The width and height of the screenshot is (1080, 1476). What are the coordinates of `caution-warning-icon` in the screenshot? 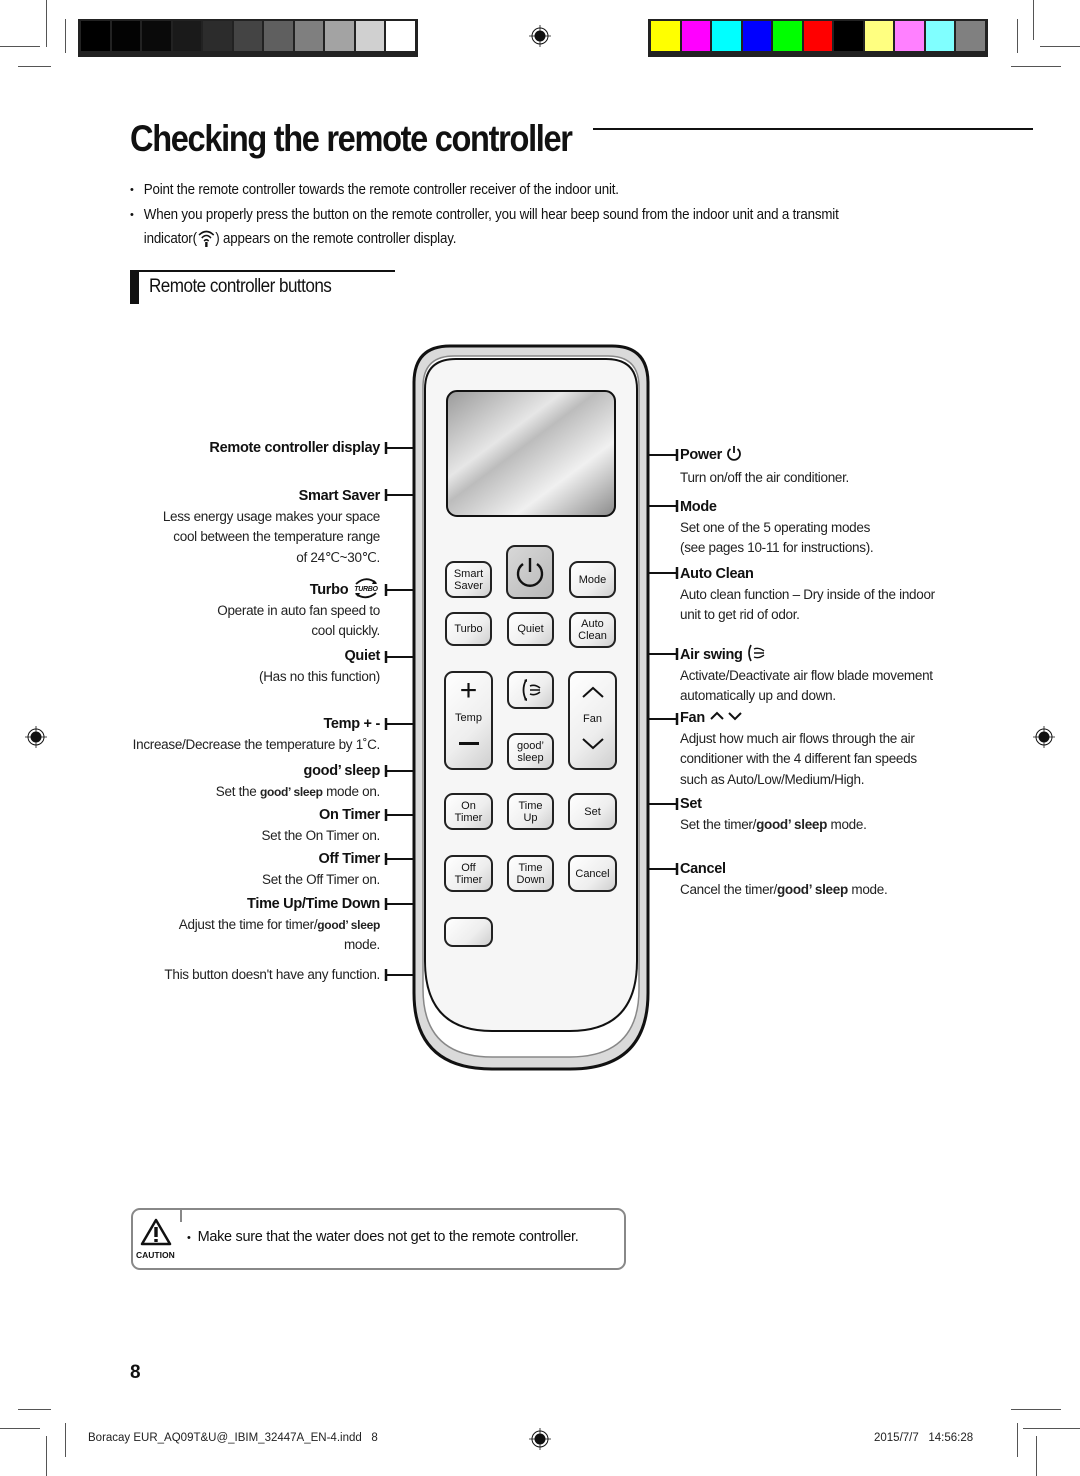 It's located at (156, 1232).